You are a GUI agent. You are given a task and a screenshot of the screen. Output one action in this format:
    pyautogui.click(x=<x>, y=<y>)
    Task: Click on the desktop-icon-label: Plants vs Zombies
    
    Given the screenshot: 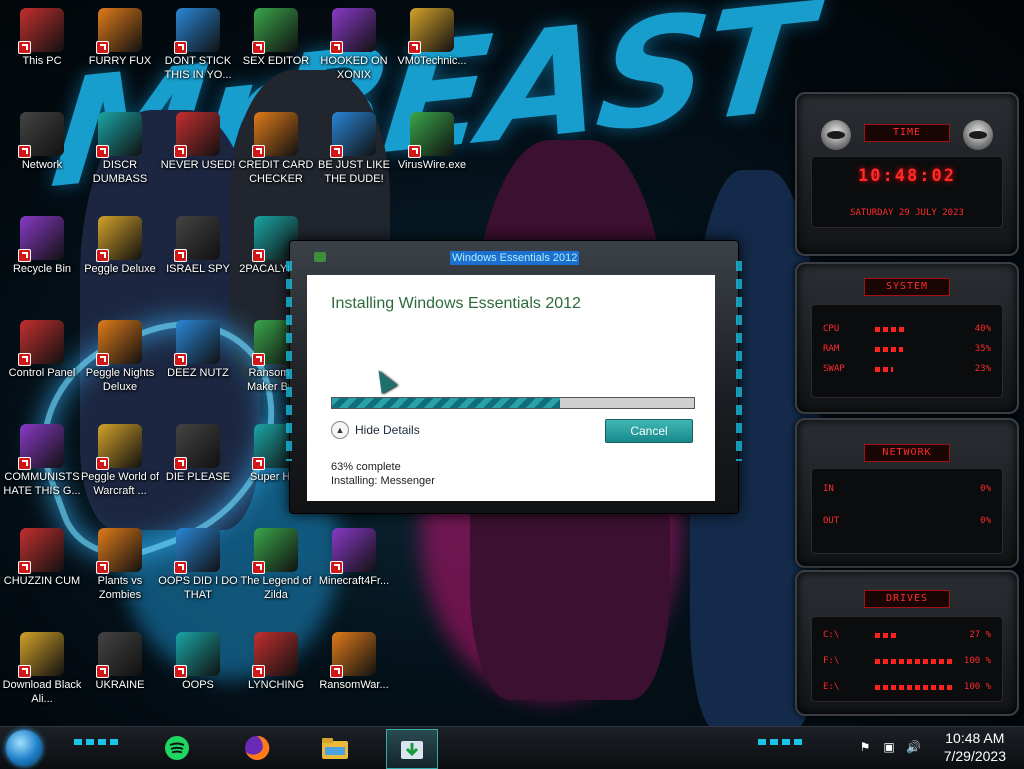 What is the action you would take?
    pyautogui.click(x=120, y=588)
    